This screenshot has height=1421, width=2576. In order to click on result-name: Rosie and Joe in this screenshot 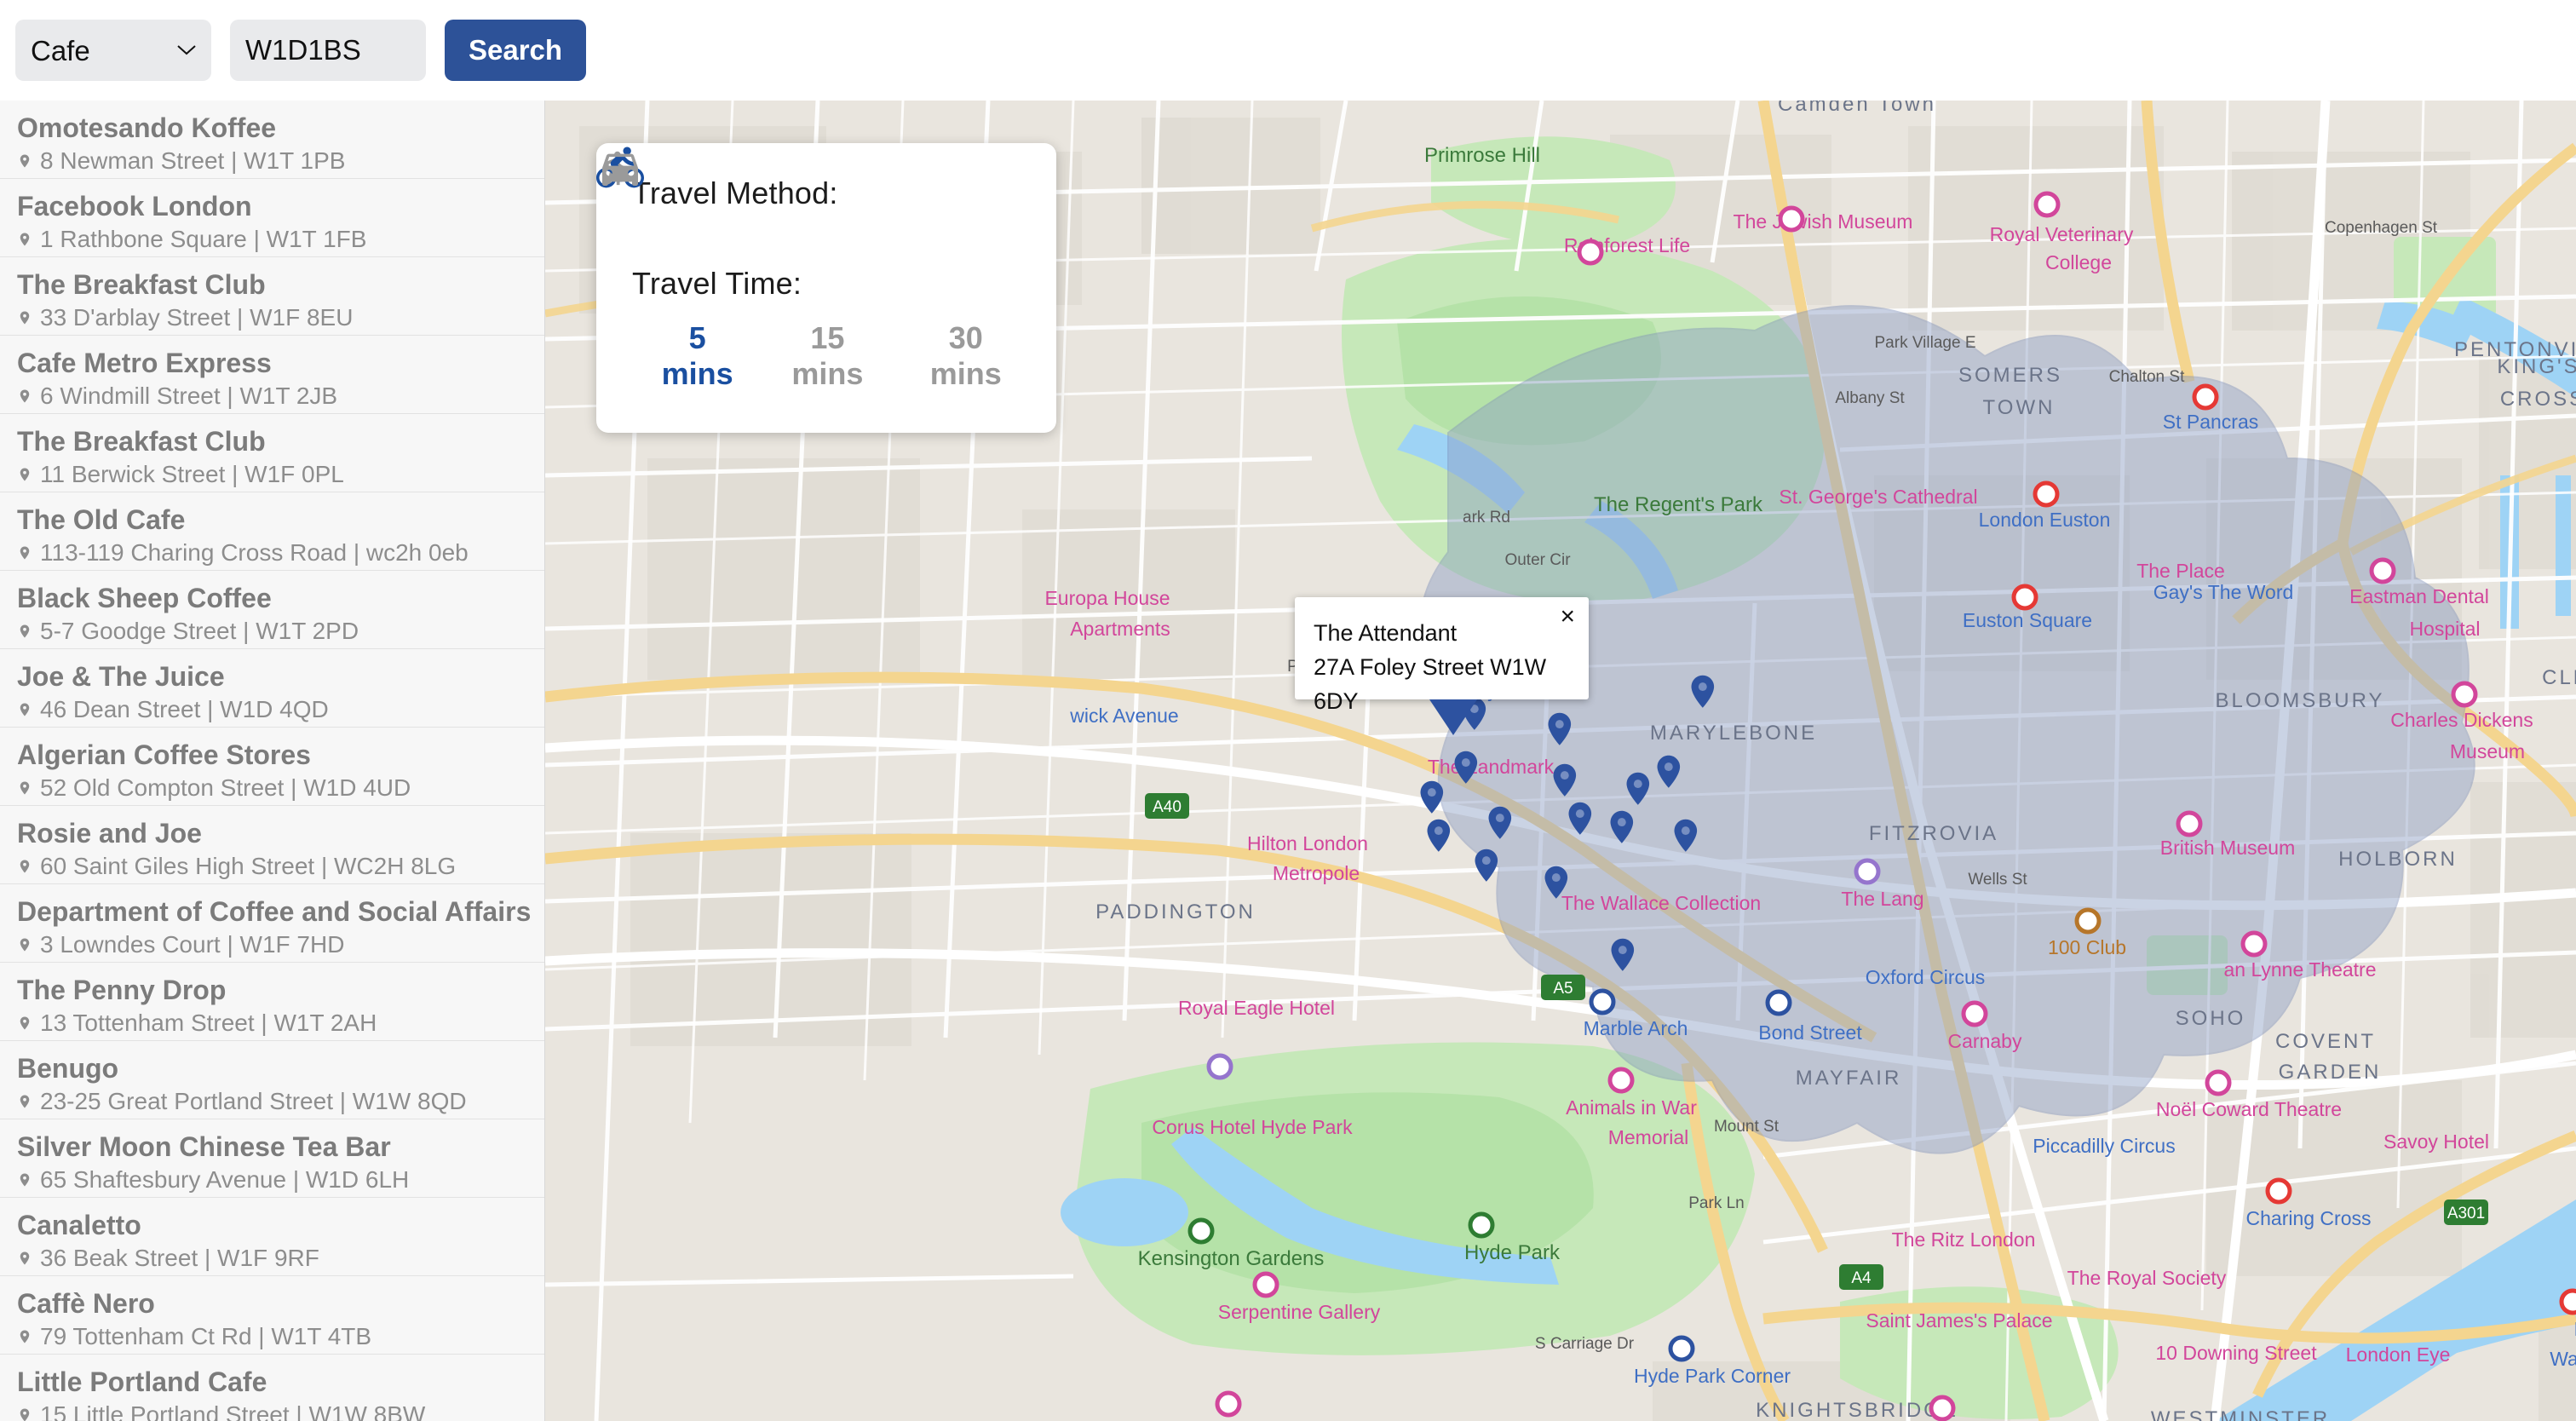, I will do `click(109, 833)`.